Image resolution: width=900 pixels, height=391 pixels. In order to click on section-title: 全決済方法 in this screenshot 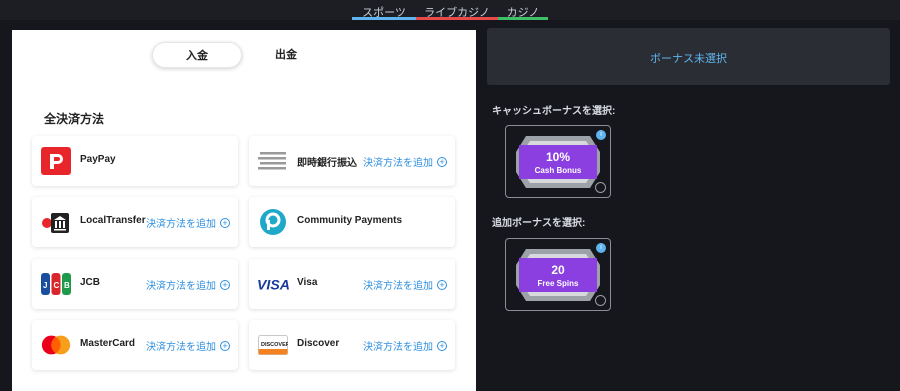, I will do `click(74, 119)`.